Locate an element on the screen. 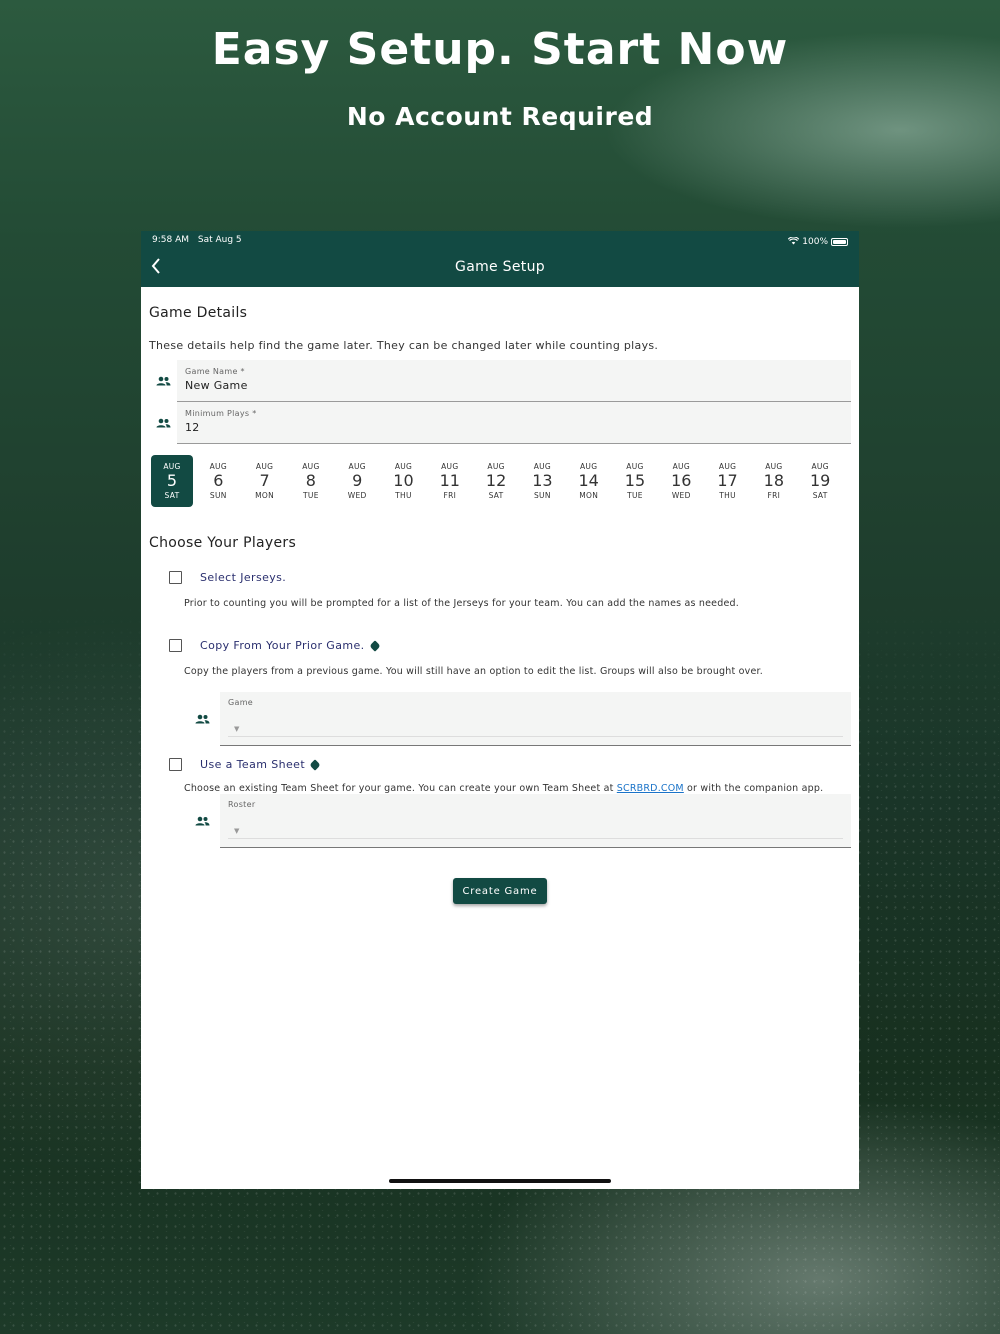 The width and height of the screenshot is (1000, 1334). date-day: 9 is located at coordinates (357, 480).